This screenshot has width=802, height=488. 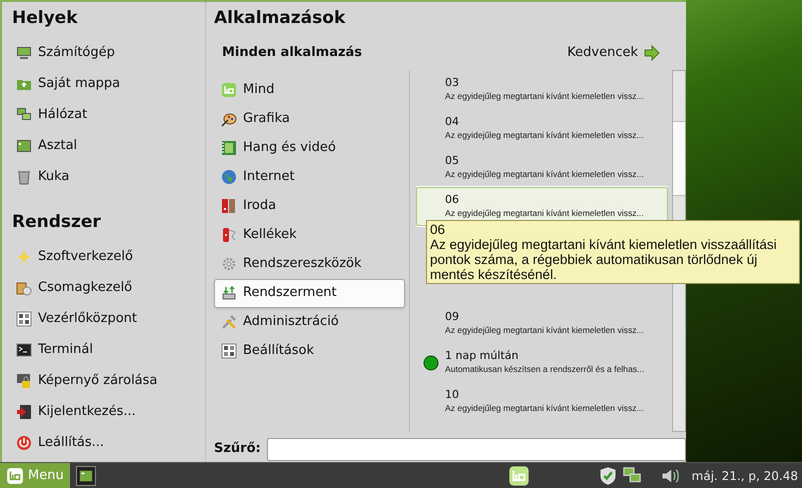 What do you see at coordinates (57, 222) in the screenshot?
I see `section-heading: Rendszer` at bounding box center [57, 222].